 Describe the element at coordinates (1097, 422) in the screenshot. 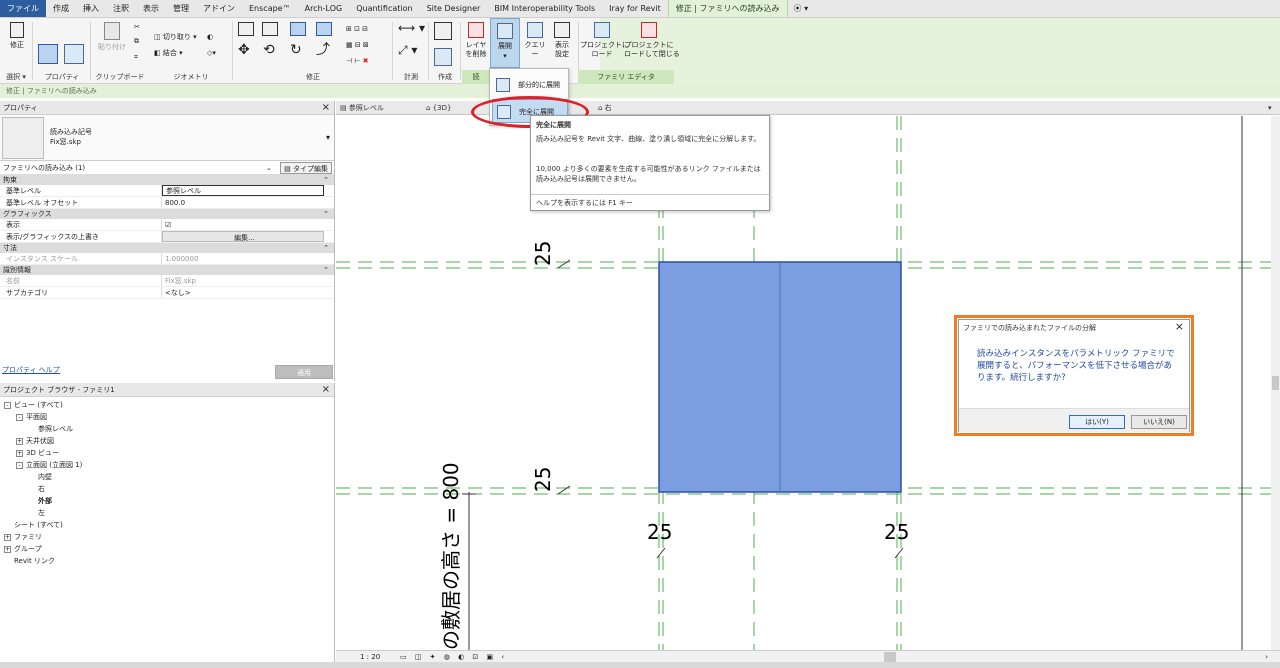

I see `yes-button: はい(Y)` at that location.